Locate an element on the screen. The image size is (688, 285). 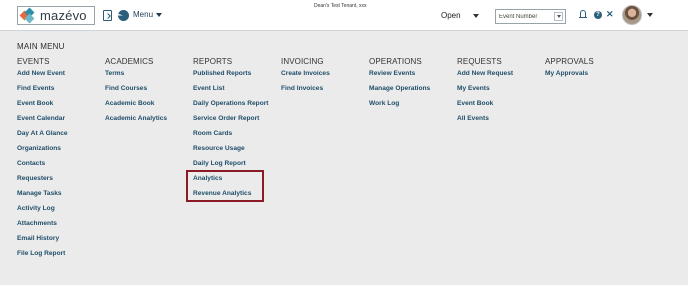
menu-link-service-order-report: Service Order Report is located at coordinates (230, 121).